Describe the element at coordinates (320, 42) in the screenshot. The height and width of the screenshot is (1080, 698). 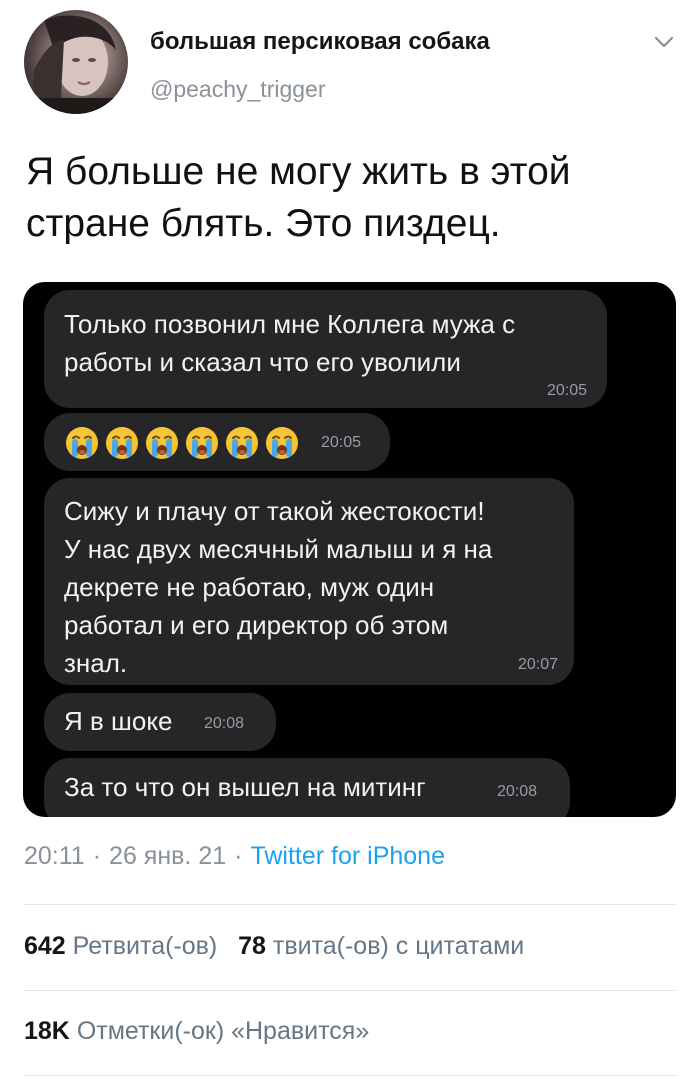
I see `display-name: большая персиковая собака` at that location.